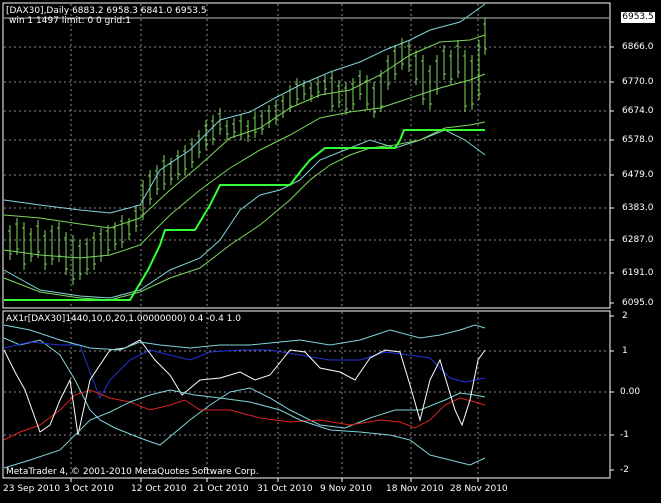 The height and width of the screenshot is (503, 661). I want to click on indicator-y-tick-label: -1, so click(624, 435).